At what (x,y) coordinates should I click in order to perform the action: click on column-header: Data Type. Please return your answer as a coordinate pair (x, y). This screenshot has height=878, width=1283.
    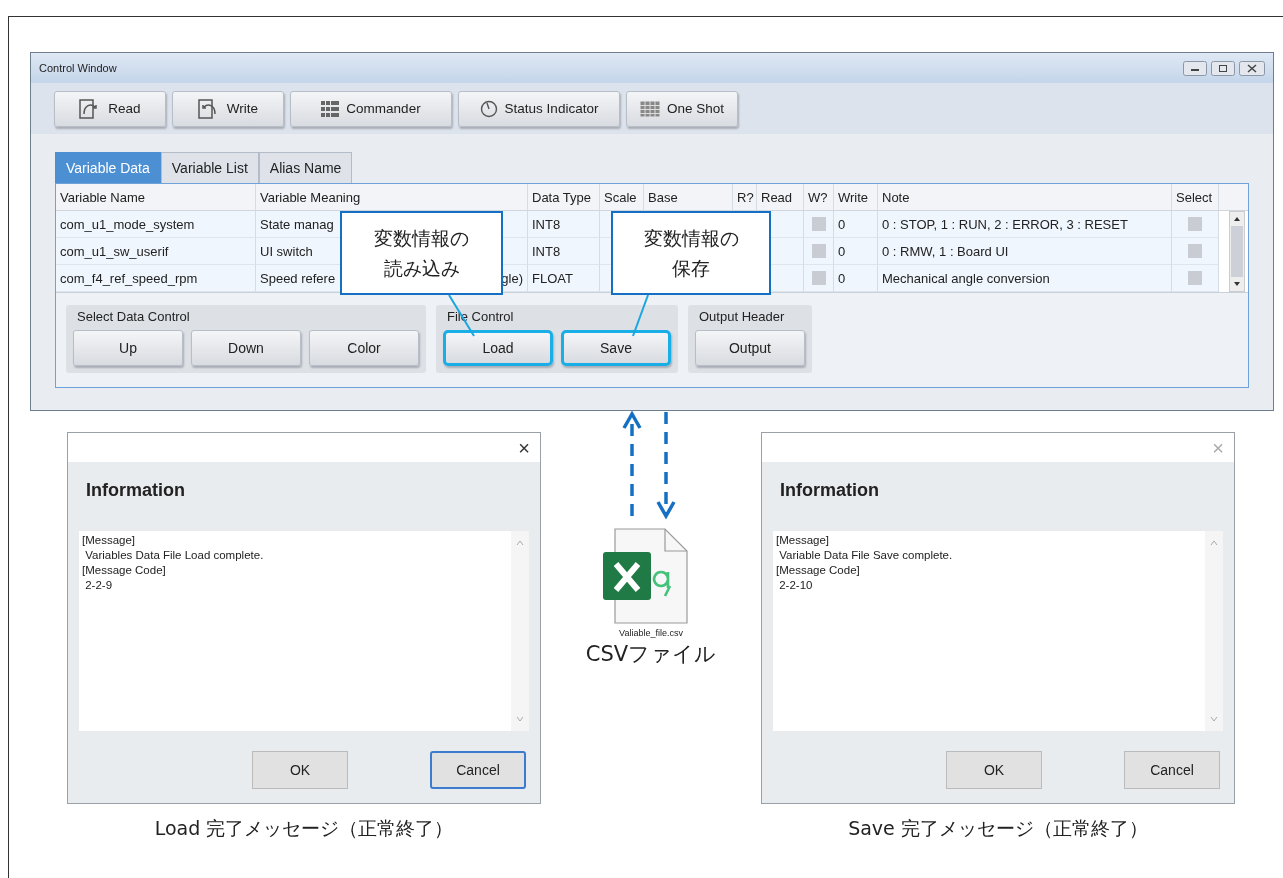
    Looking at the image, I should click on (564, 197).